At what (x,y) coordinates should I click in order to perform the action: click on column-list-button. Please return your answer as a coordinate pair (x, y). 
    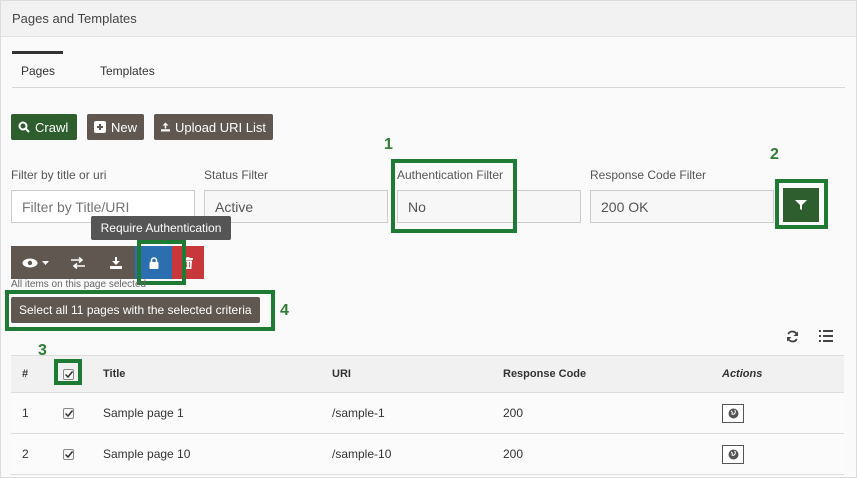
    Looking at the image, I should click on (826, 336).